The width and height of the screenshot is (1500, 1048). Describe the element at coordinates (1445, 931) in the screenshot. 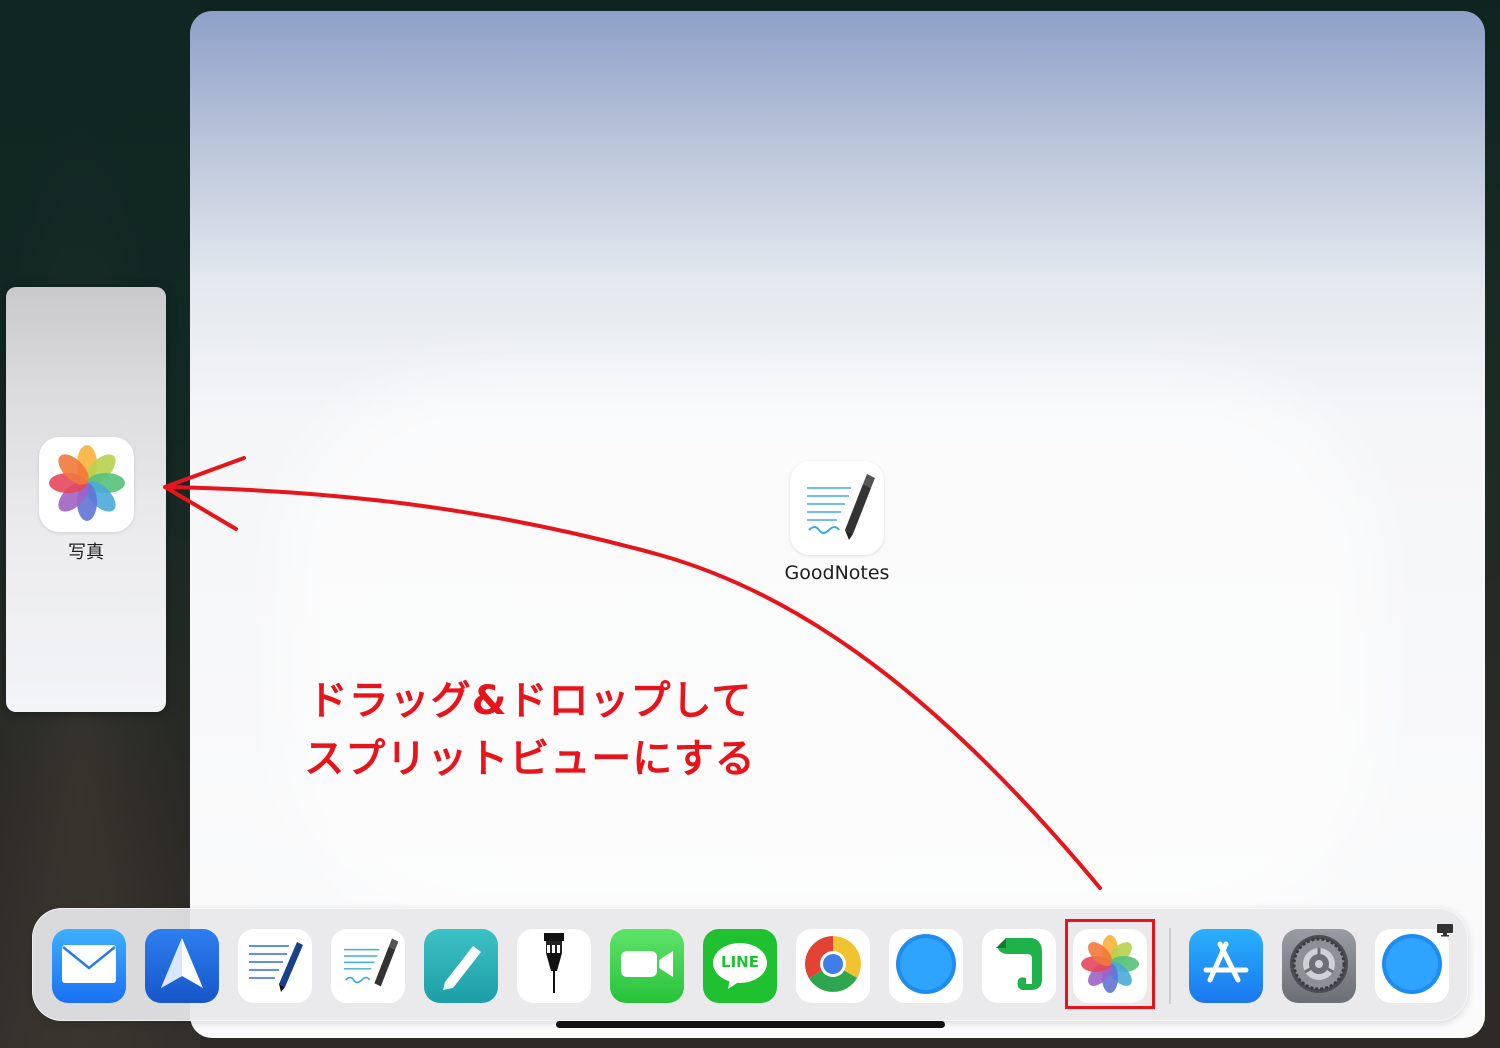

I see `display-icon` at that location.